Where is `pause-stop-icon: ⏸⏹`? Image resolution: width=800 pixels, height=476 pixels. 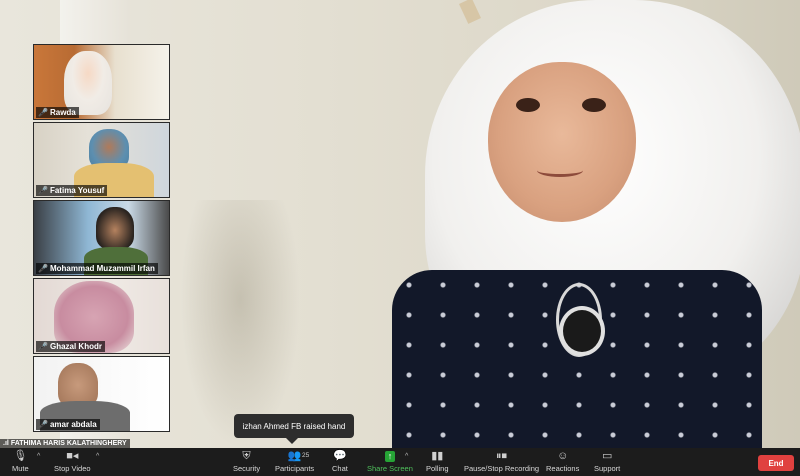 pause-stop-icon: ⏸⏹ is located at coordinates (502, 456).